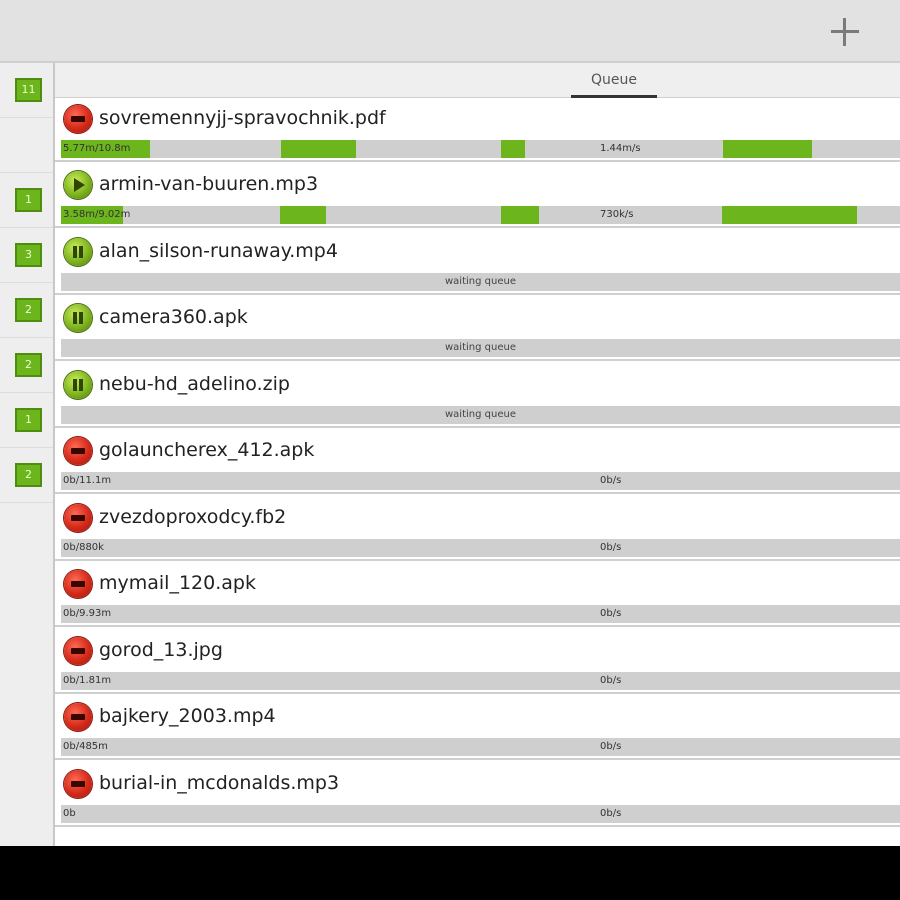 Image resolution: width=900 pixels, height=900 pixels. What do you see at coordinates (480, 149) in the screenshot?
I see `progress-bar: 5.77m/10.8m 1.44m/s` at bounding box center [480, 149].